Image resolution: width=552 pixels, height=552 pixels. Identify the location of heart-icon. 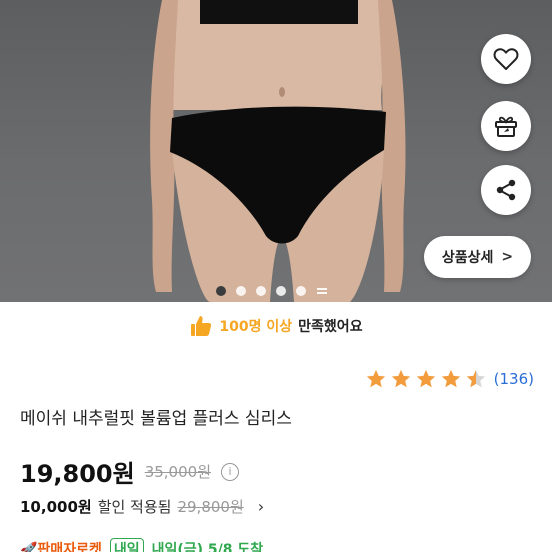
(506, 59).